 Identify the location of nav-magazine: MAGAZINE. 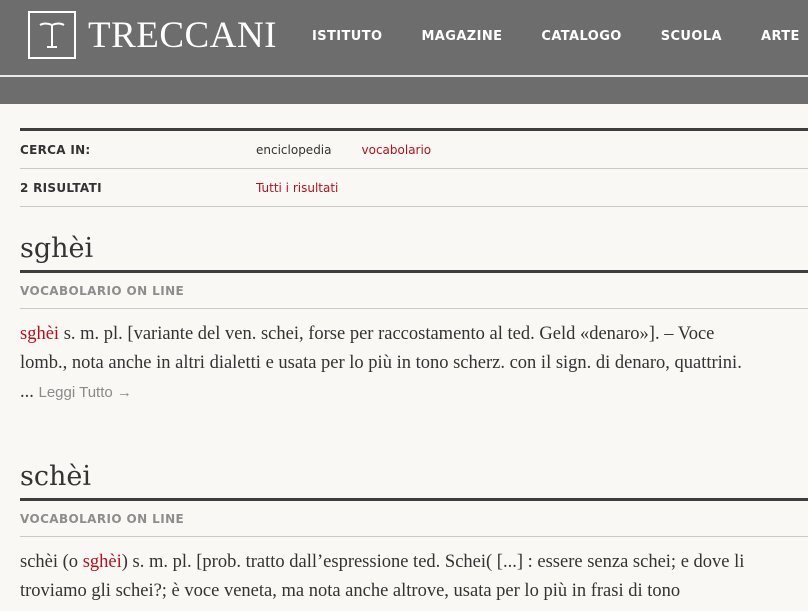
(461, 36).